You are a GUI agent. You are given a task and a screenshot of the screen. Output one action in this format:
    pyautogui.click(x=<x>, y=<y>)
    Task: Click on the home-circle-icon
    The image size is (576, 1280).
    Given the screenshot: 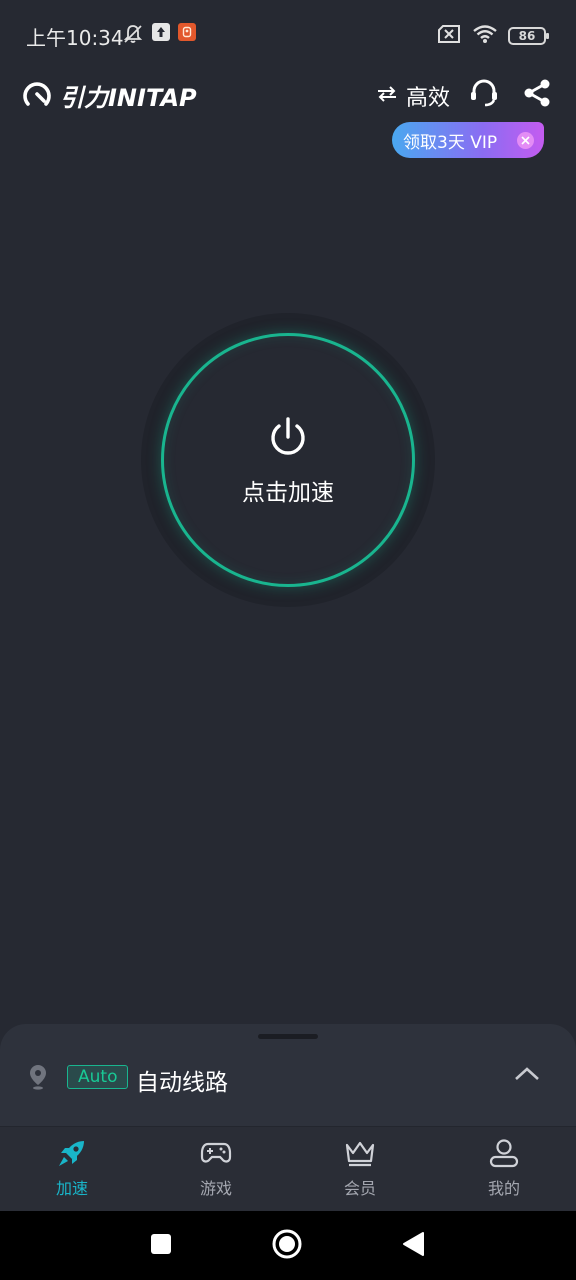 What is the action you would take?
    pyautogui.click(x=287, y=1246)
    